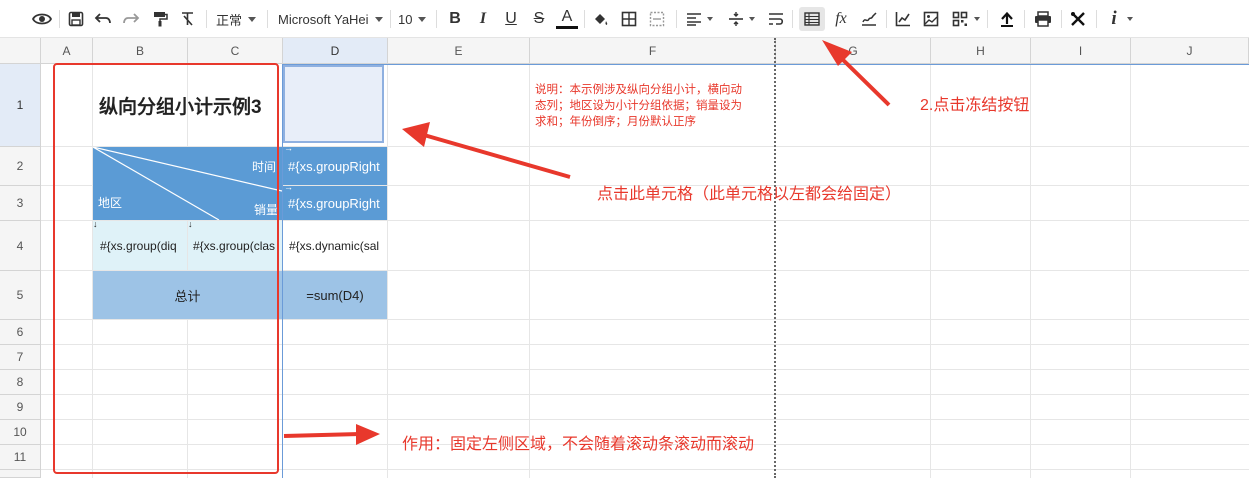 Image resolution: width=1249 pixels, height=478 pixels. Describe the element at coordinates (497, 156) in the screenshot. I see `arrow-to-cell` at that location.